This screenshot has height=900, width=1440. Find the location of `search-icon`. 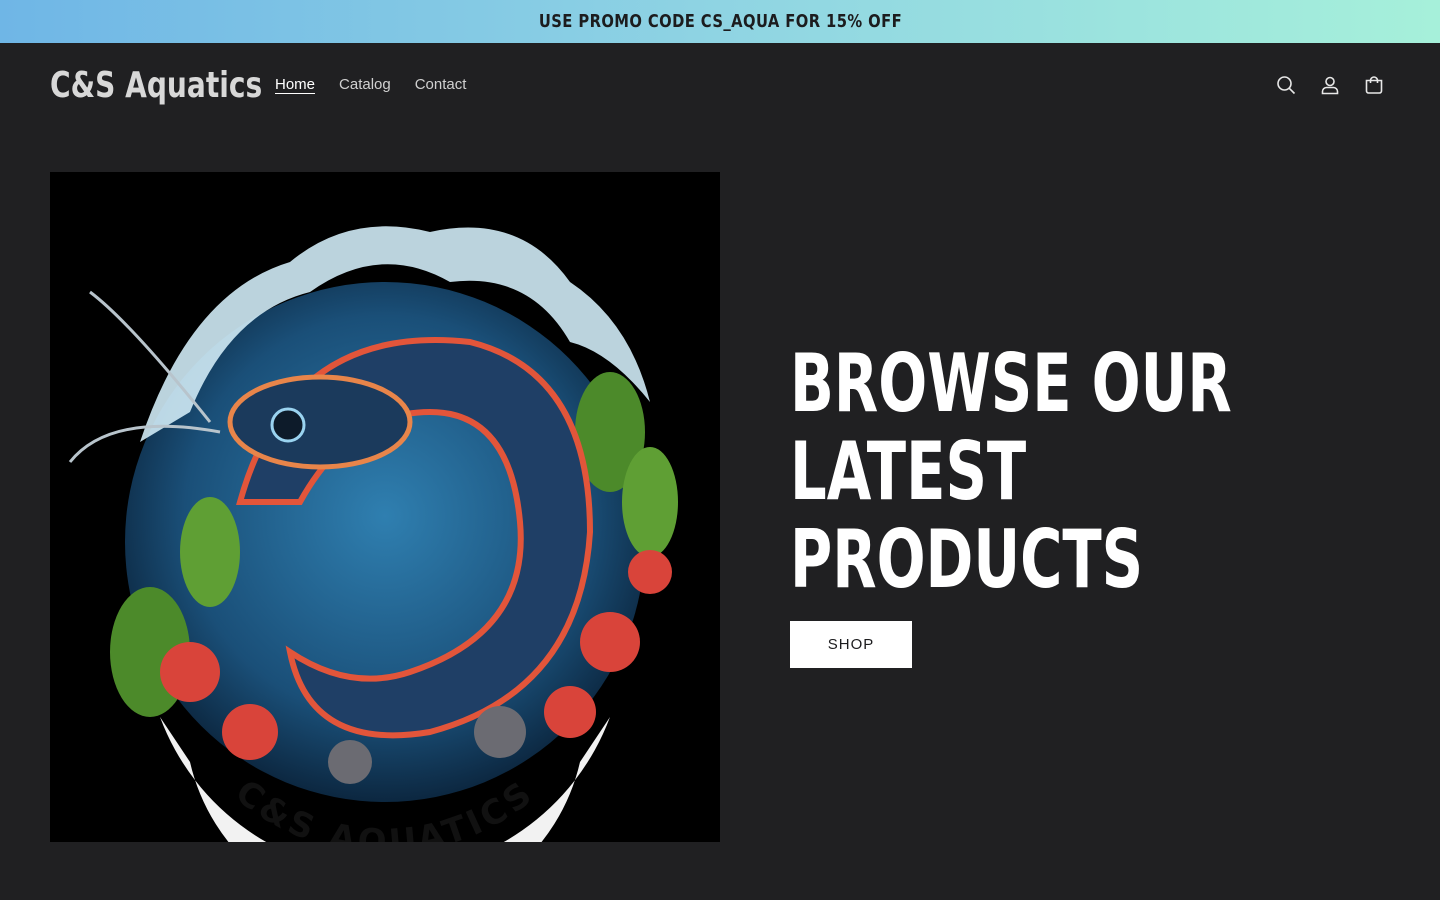

search-icon is located at coordinates (1286, 85).